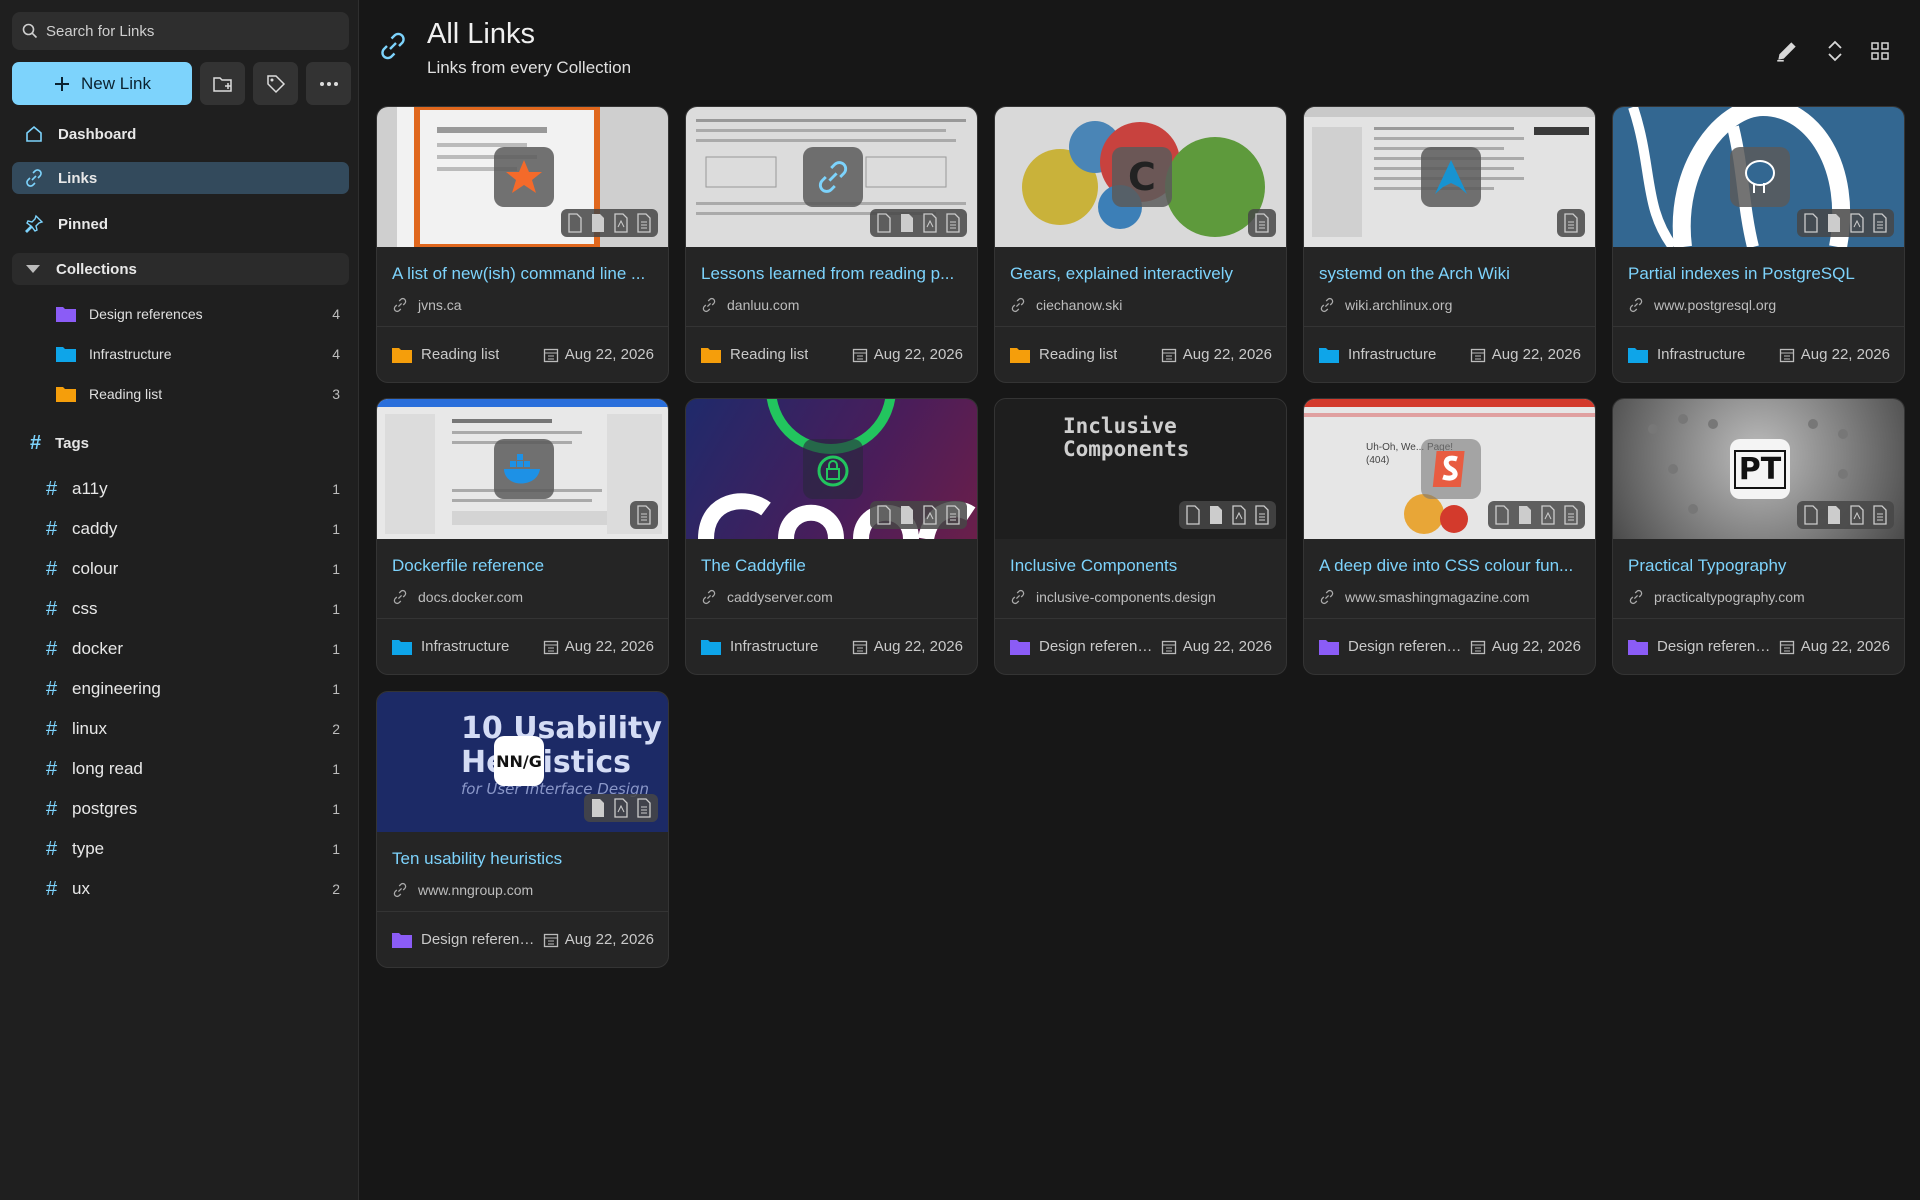 The image size is (1920, 1200). What do you see at coordinates (193, 849) in the screenshot?
I see `tag-item: # type 1` at bounding box center [193, 849].